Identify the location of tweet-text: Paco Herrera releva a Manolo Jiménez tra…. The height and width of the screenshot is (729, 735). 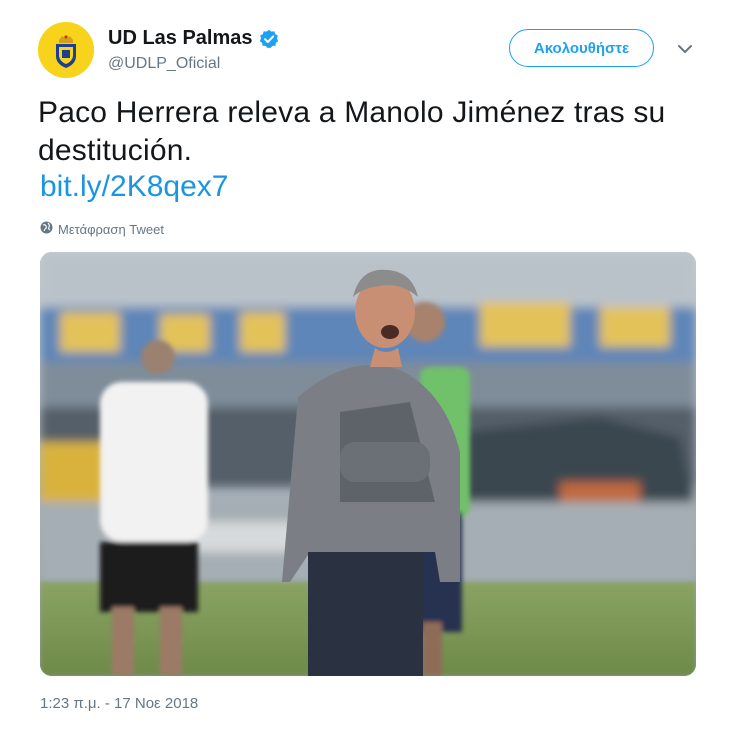
(352, 131).